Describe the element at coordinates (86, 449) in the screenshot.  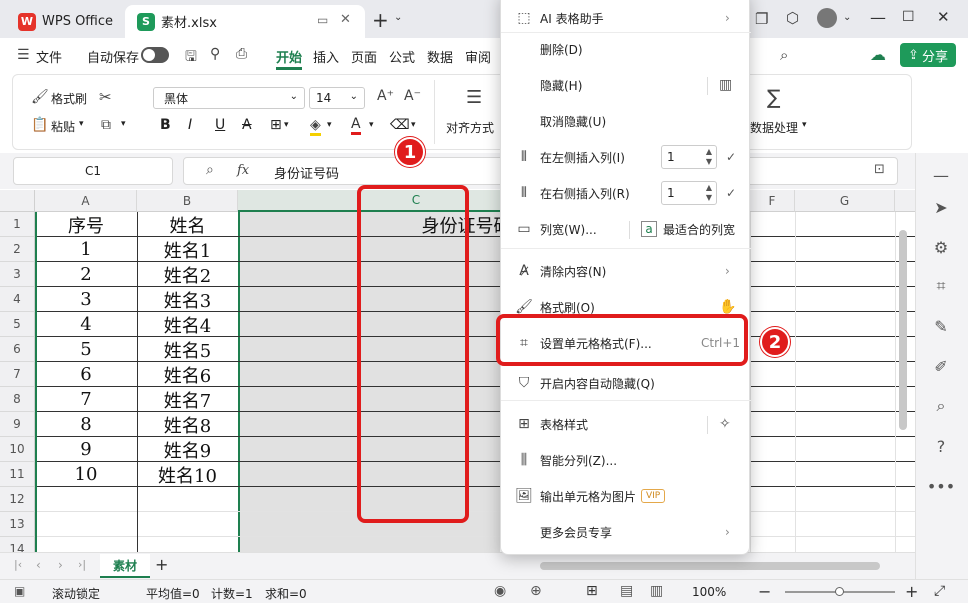
I see `cell-a: 9` at that location.